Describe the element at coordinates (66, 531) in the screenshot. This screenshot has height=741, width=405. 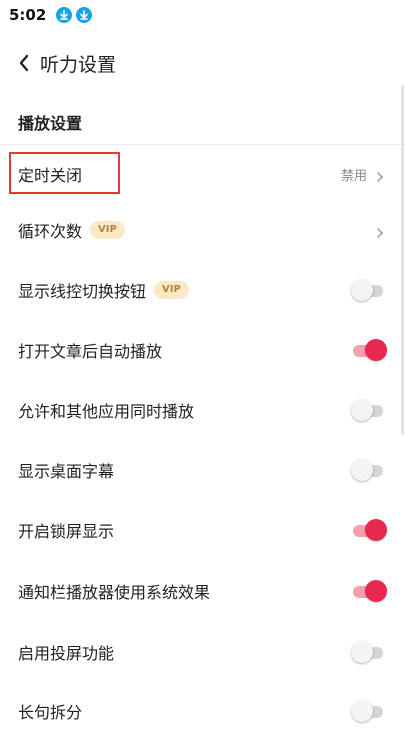
I see `setting-label: 开启锁屏显示` at that location.